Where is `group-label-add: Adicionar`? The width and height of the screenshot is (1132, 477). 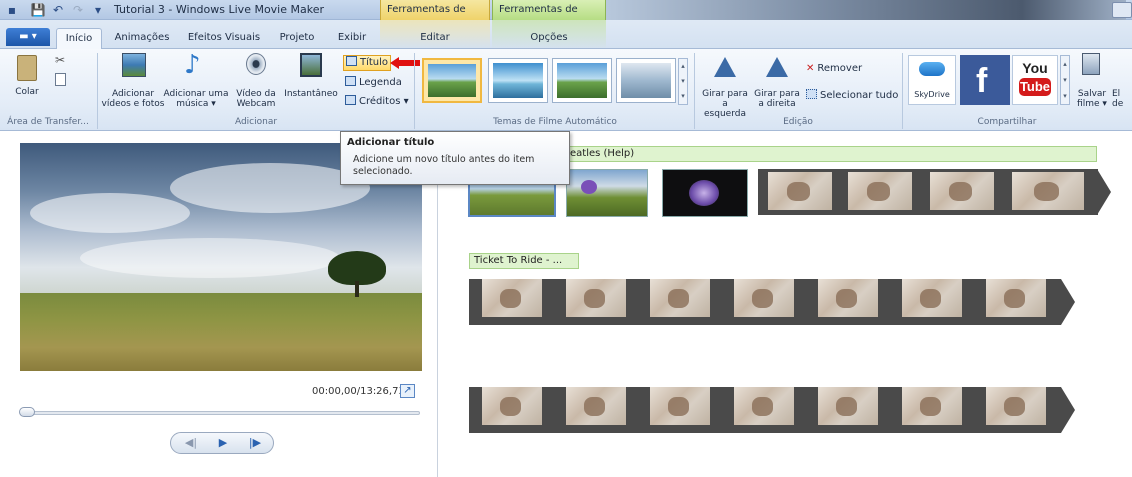 group-label-add: Adicionar is located at coordinates (256, 122).